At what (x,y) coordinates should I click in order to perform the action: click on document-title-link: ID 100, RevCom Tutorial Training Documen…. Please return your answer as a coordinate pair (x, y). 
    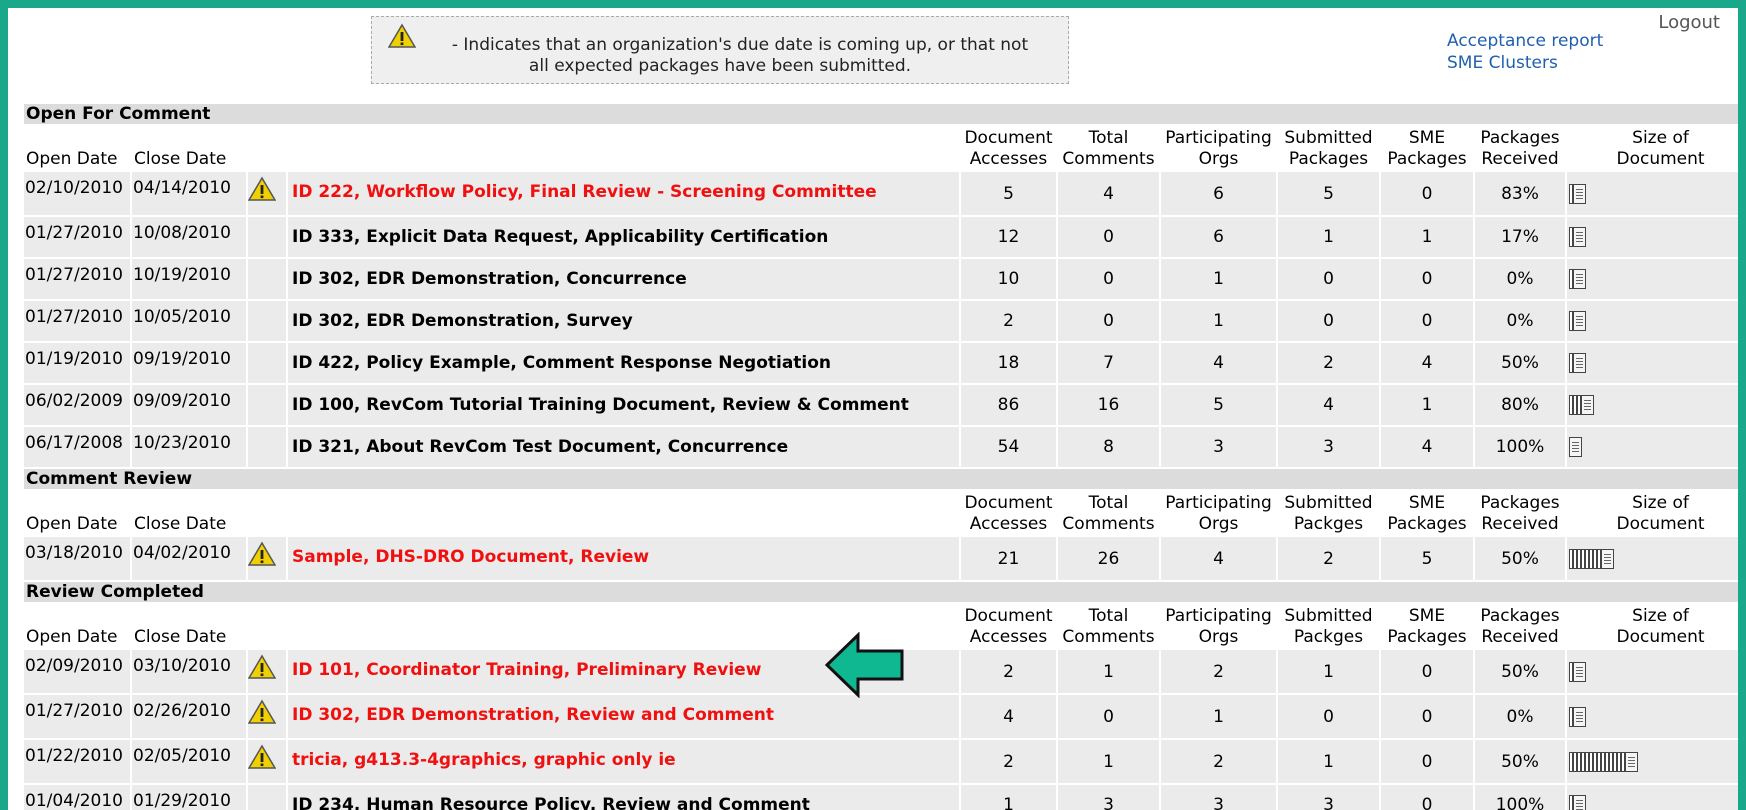
    Looking at the image, I should click on (623, 405).